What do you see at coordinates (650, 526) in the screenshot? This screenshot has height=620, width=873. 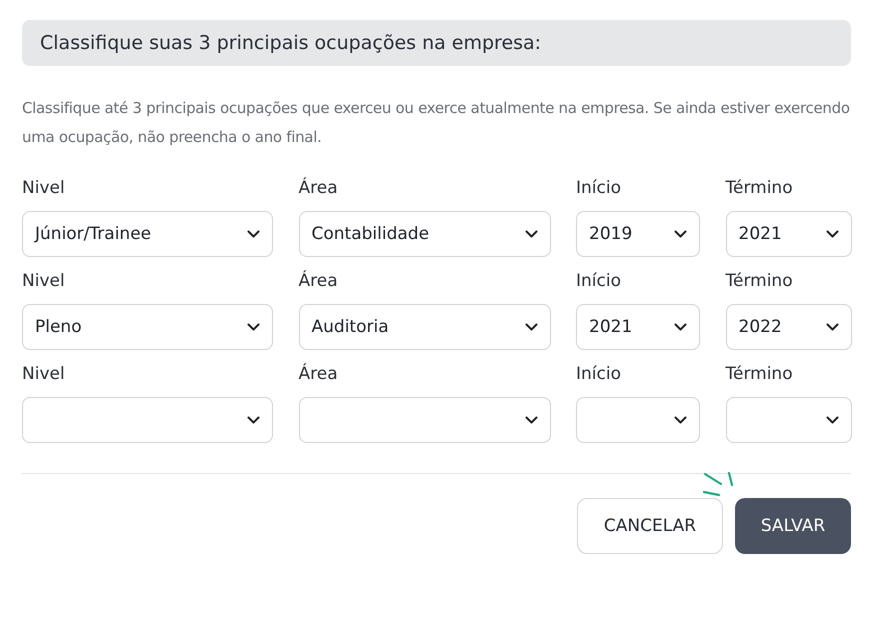 I see `cancel-button: CANCELAR` at bounding box center [650, 526].